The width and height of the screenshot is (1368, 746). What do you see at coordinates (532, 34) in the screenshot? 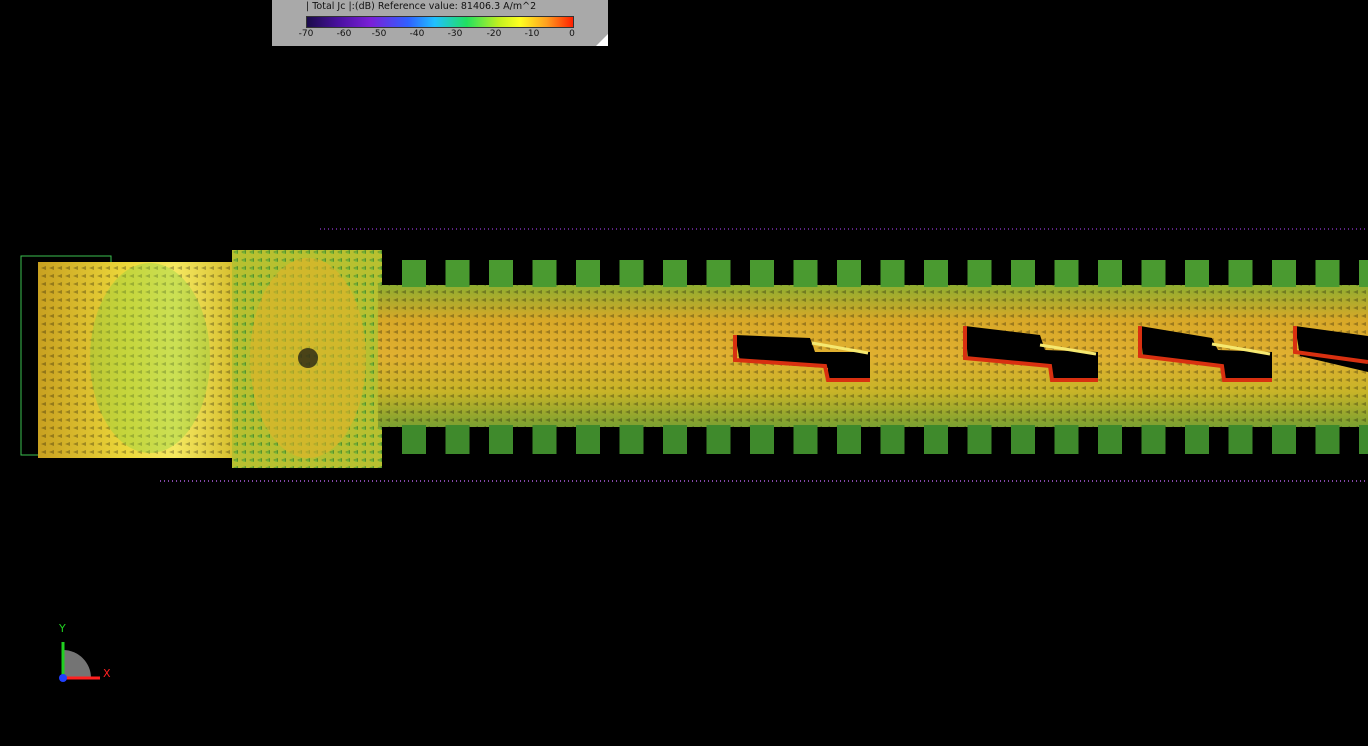
I see `legend-tick: -10` at bounding box center [532, 34].